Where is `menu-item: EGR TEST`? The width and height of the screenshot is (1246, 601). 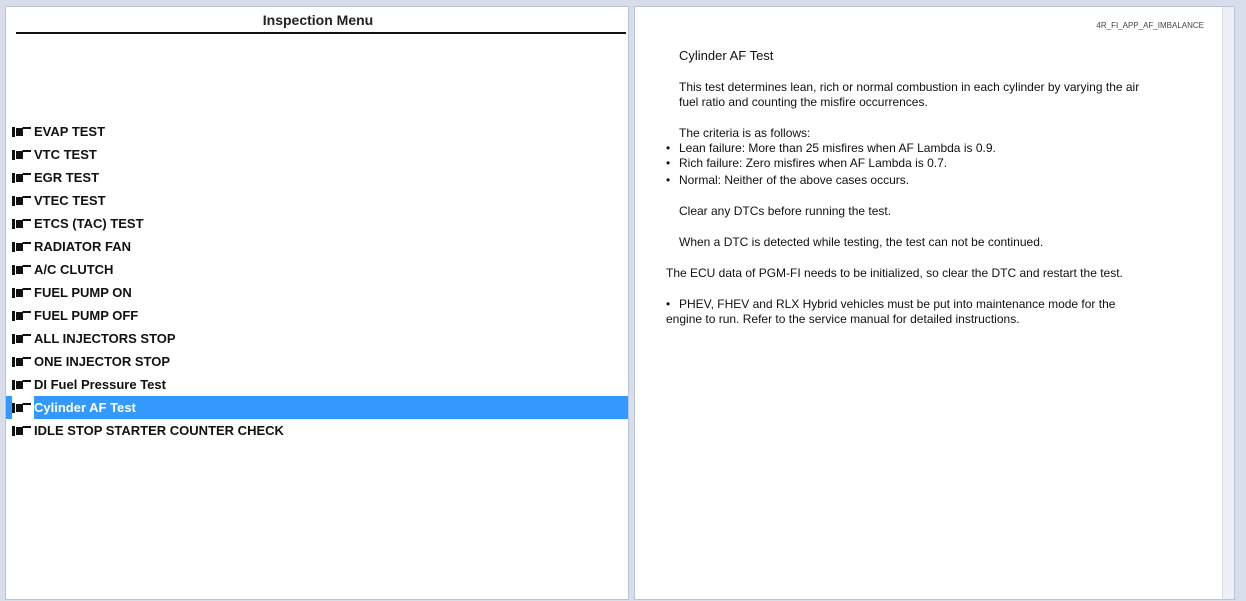 menu-item: EGR TEST is located at coordinates (317, 177).